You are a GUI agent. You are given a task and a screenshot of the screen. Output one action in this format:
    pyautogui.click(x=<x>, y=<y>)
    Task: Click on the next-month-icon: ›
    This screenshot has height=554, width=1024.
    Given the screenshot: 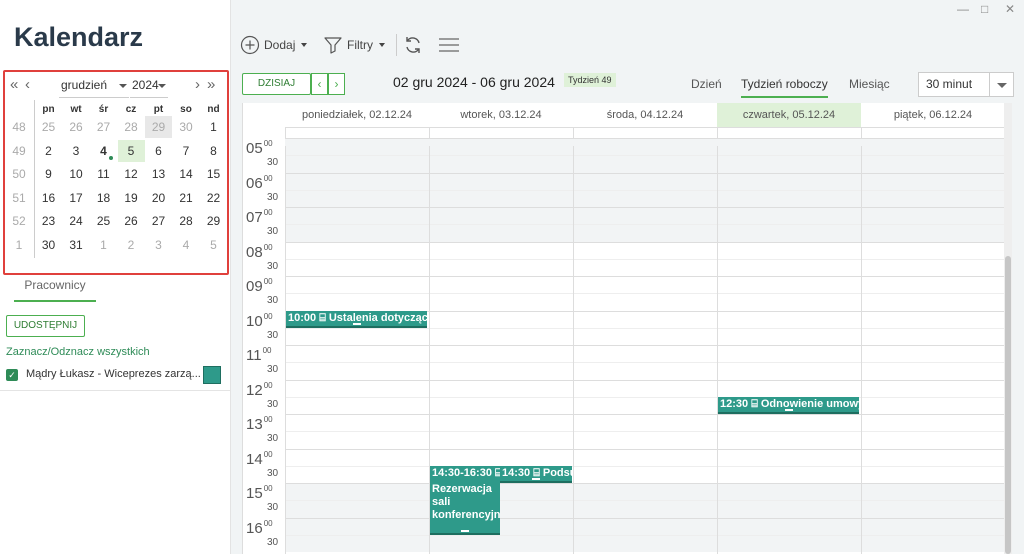 What is the action you would take?
    pyautogui.click(x=197, y=84)
    